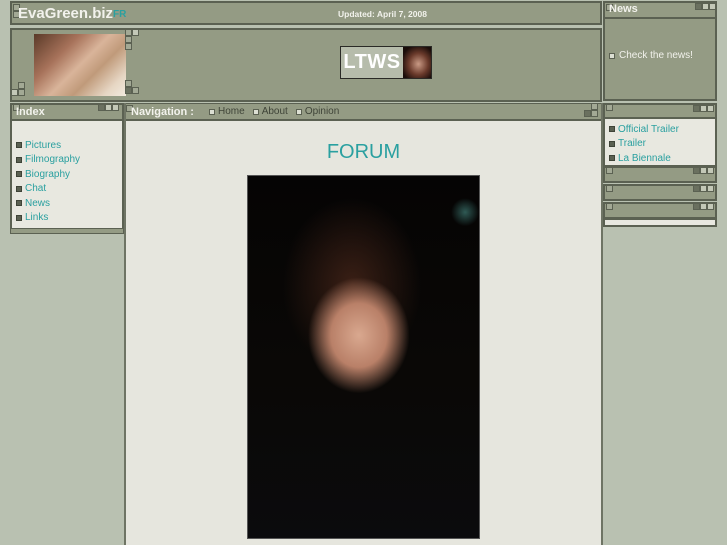 The image size is (727, 545). Describe the element at coordinates (162, 112) in the screenshot. I see `navigation-label: Navigation :` at that location.